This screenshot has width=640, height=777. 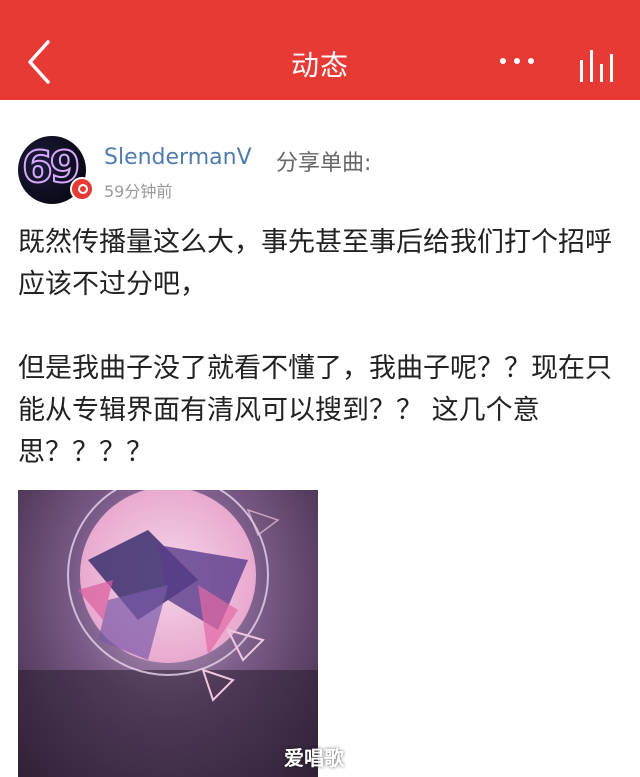 I want to click on vip-badge-icon, so click(x=82, y=189).